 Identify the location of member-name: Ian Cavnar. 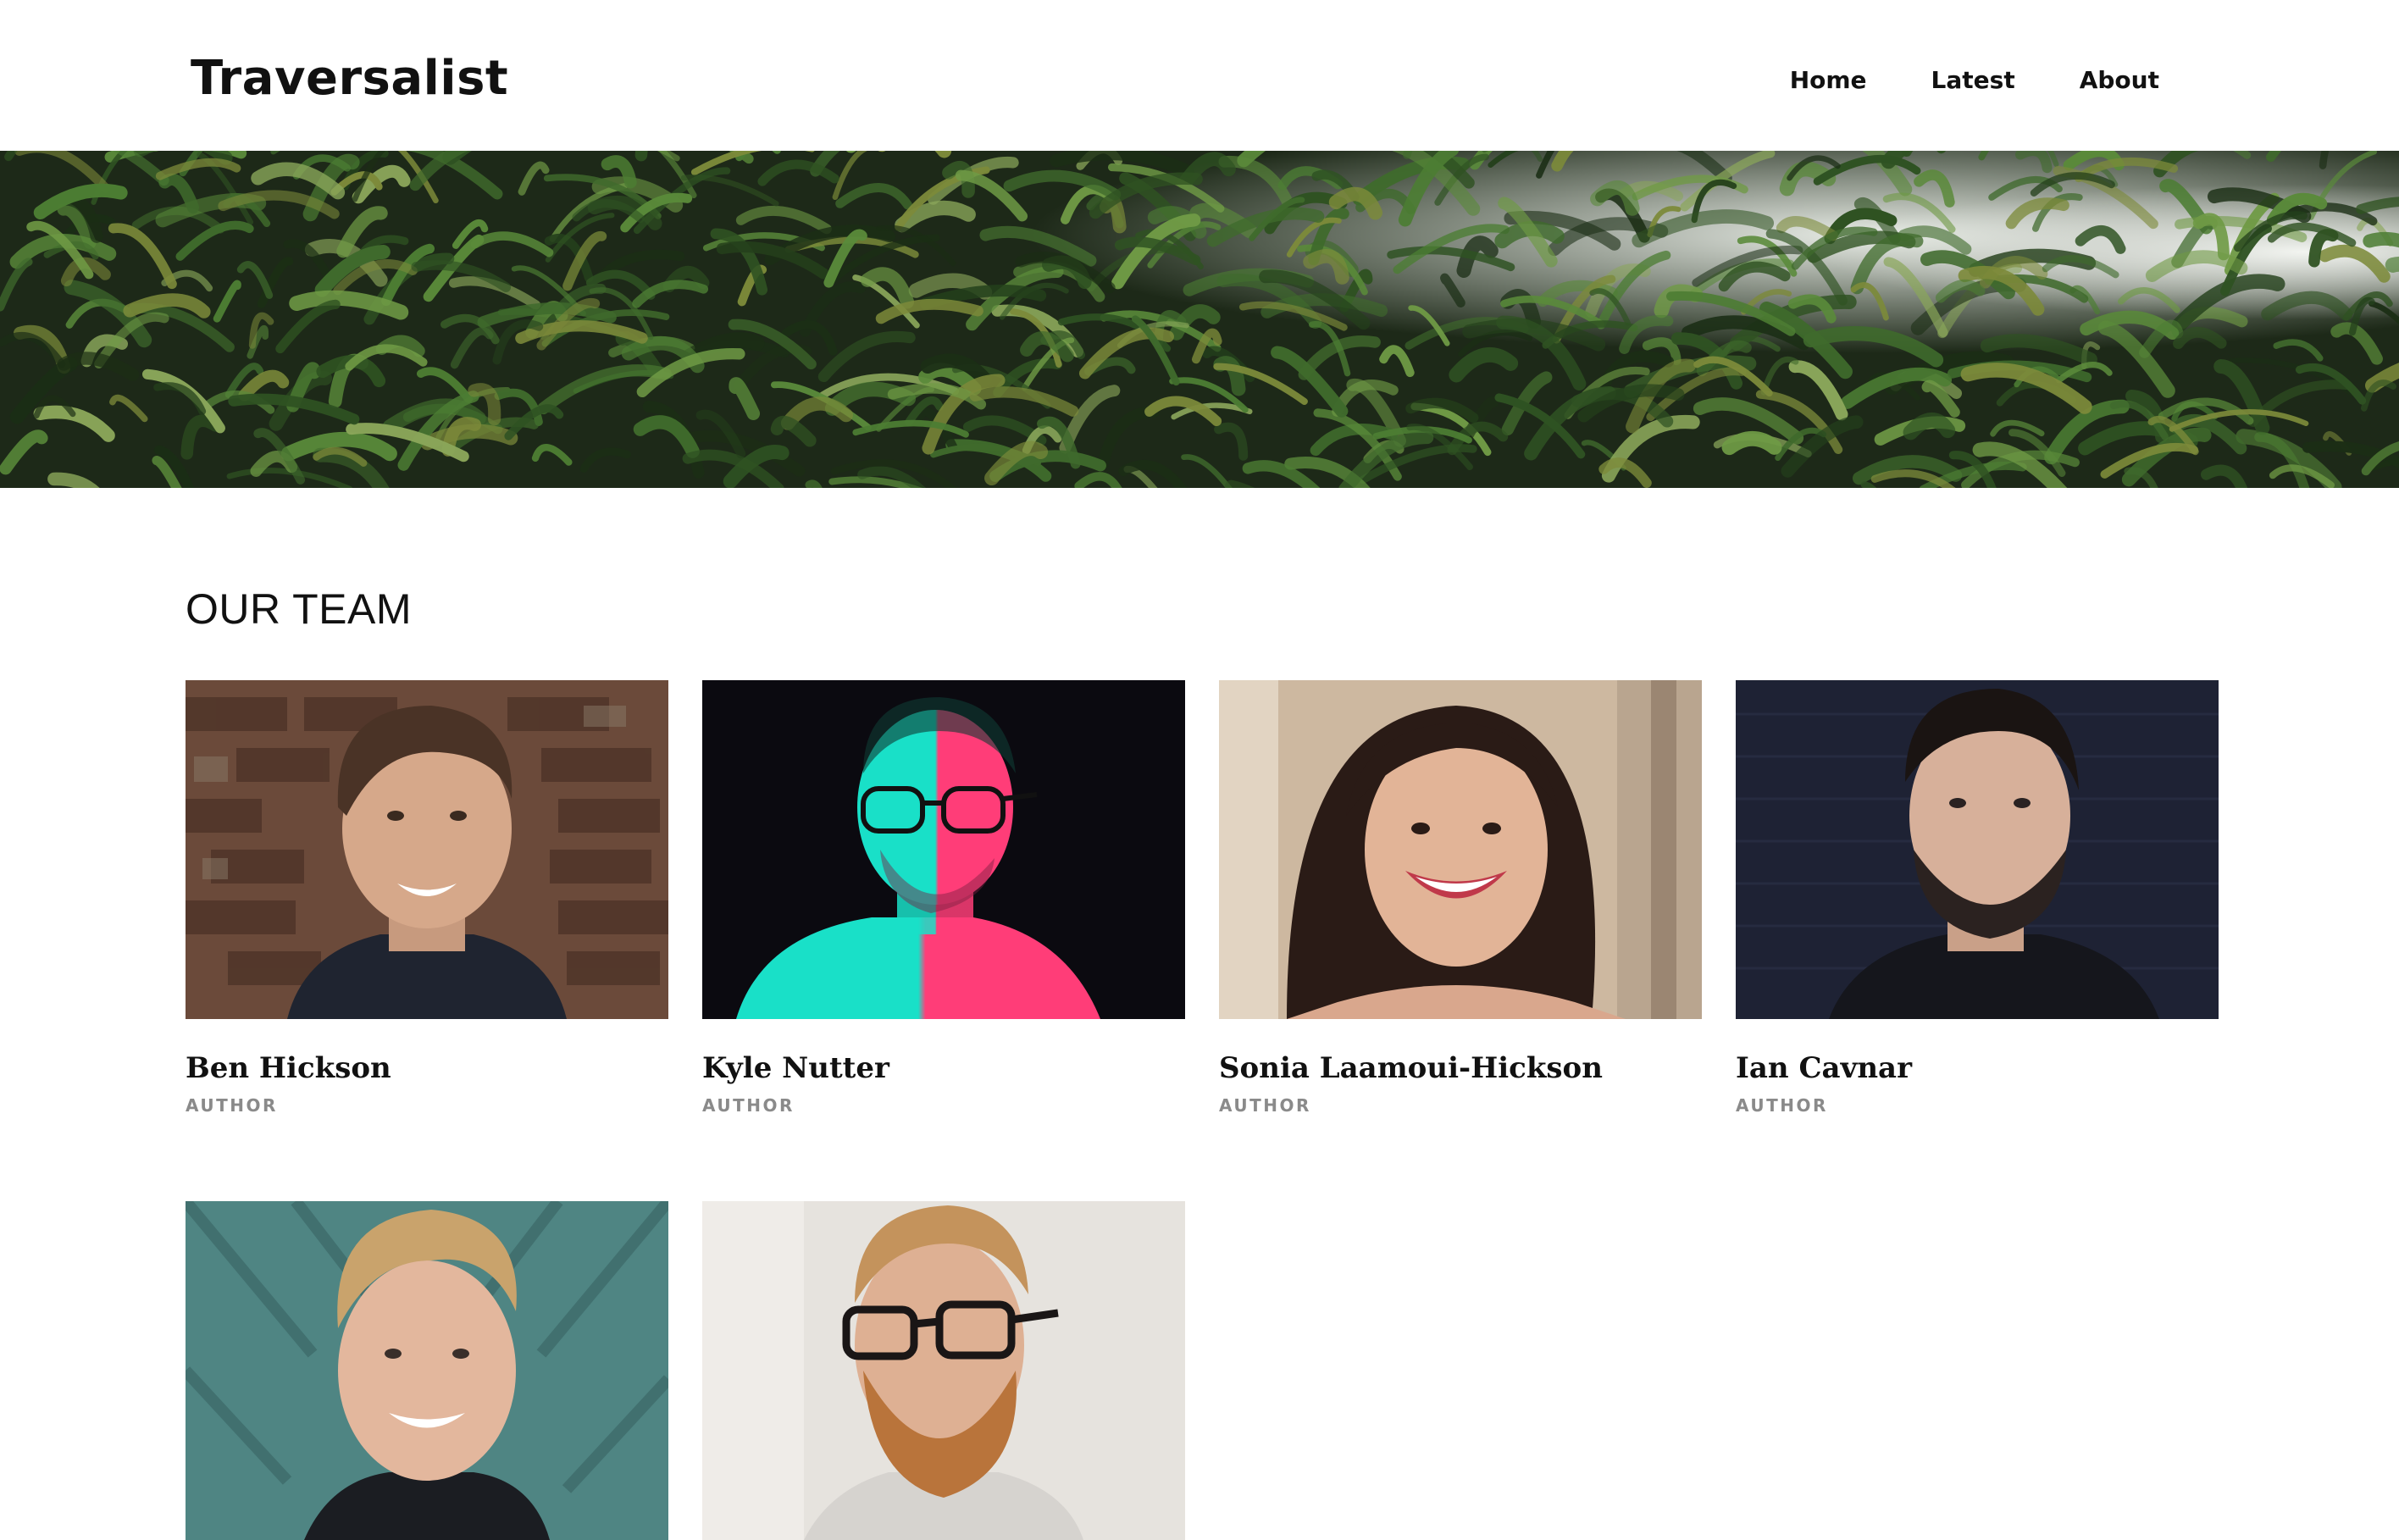
(1977, 1068).